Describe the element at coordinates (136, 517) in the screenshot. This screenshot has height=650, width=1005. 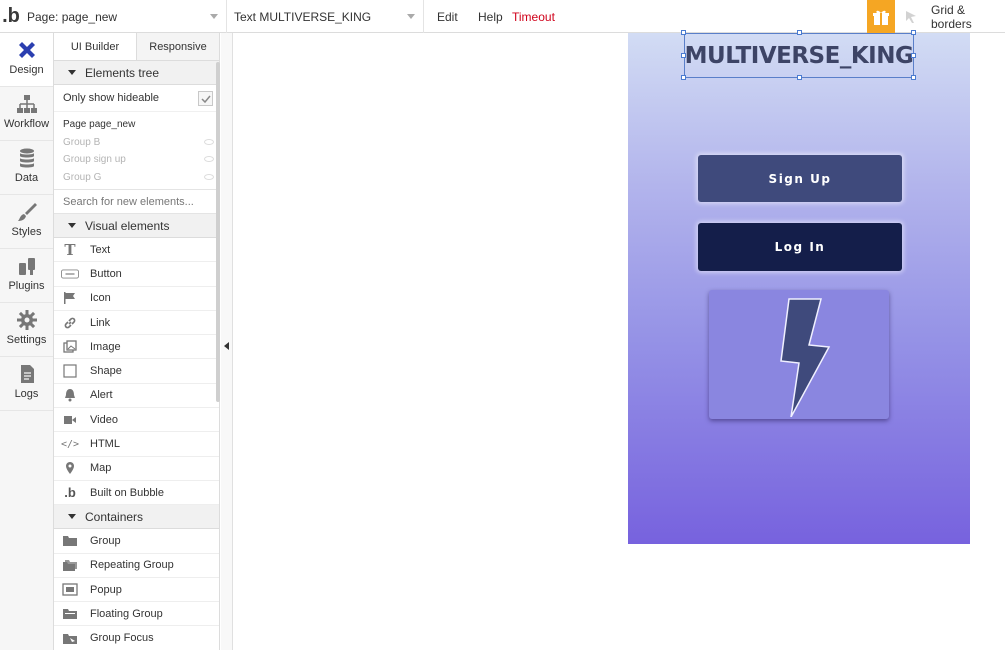
I see `containers-header: Containers` at that location.